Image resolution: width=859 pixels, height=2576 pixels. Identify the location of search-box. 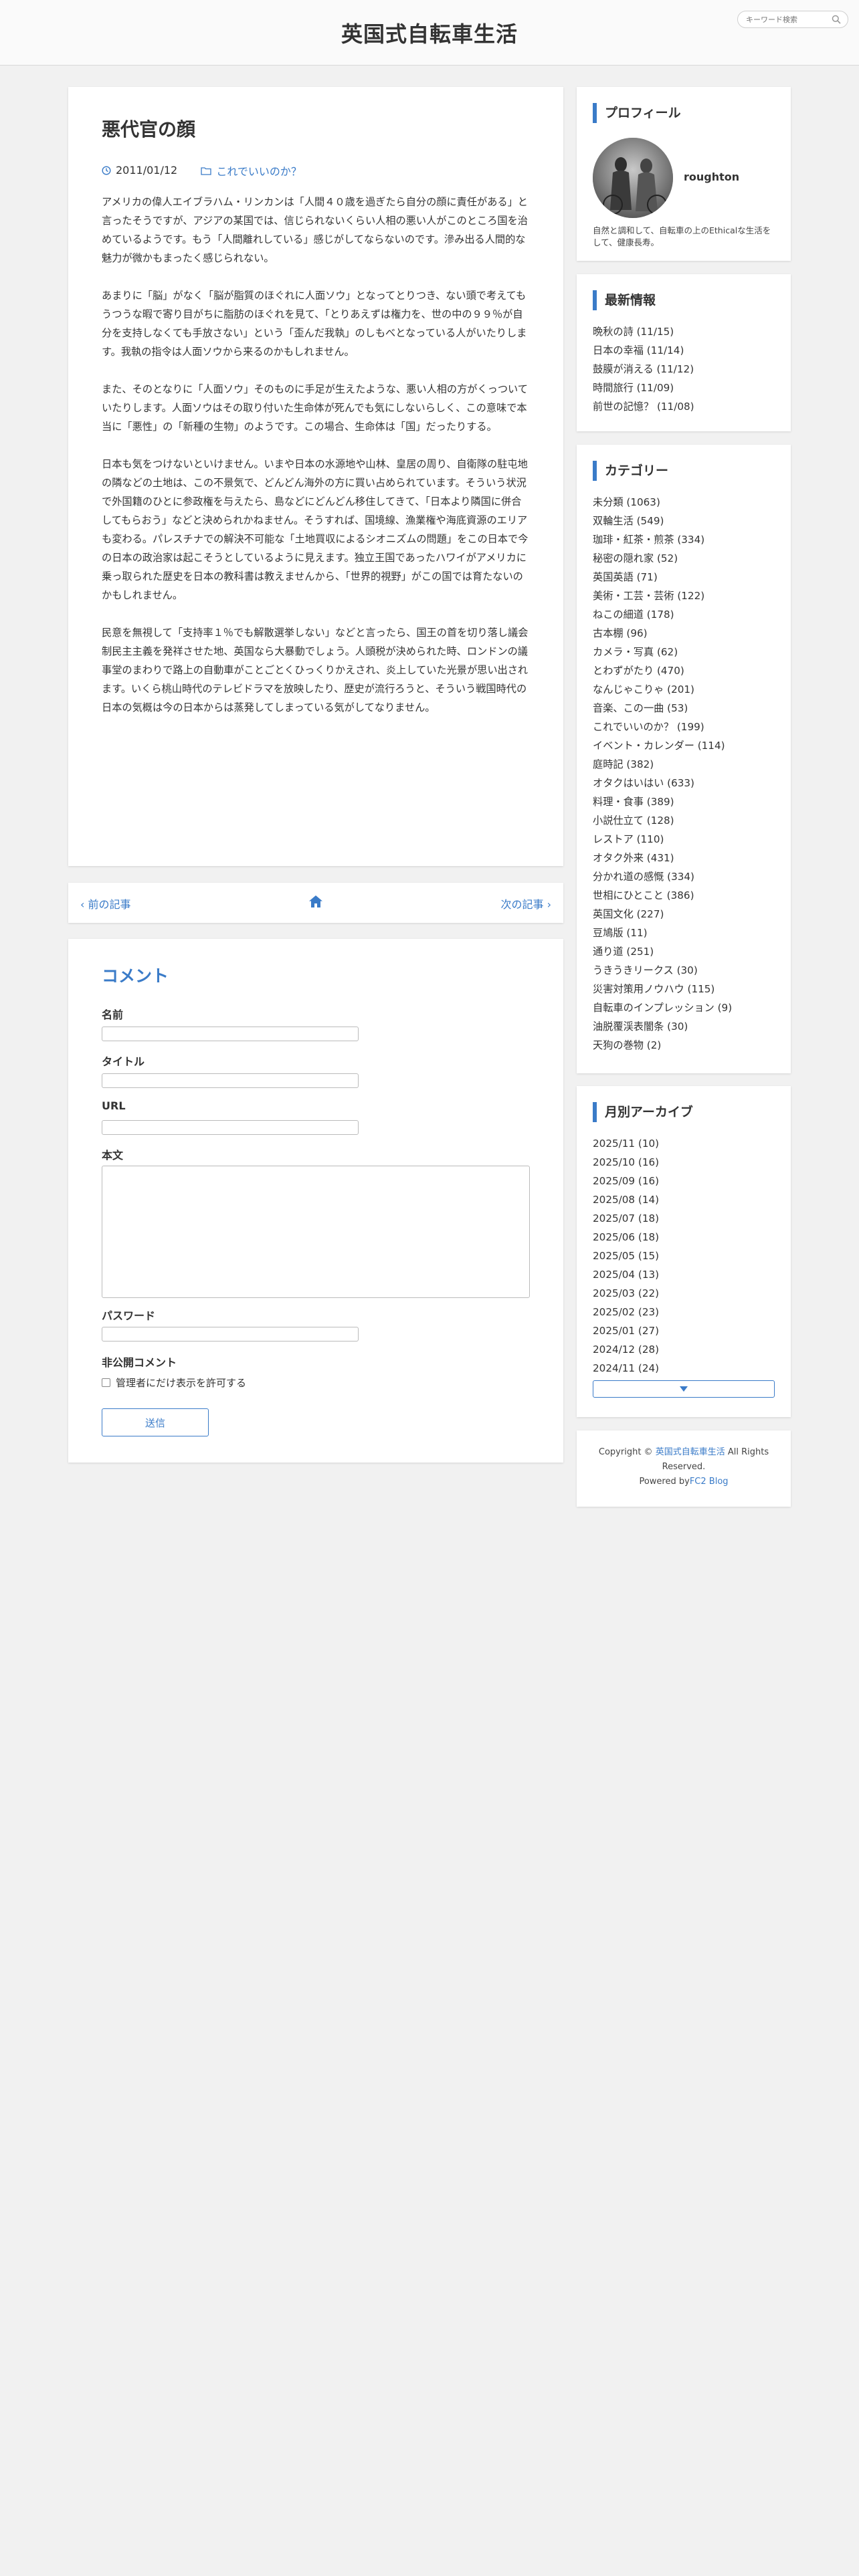
(792, 19).